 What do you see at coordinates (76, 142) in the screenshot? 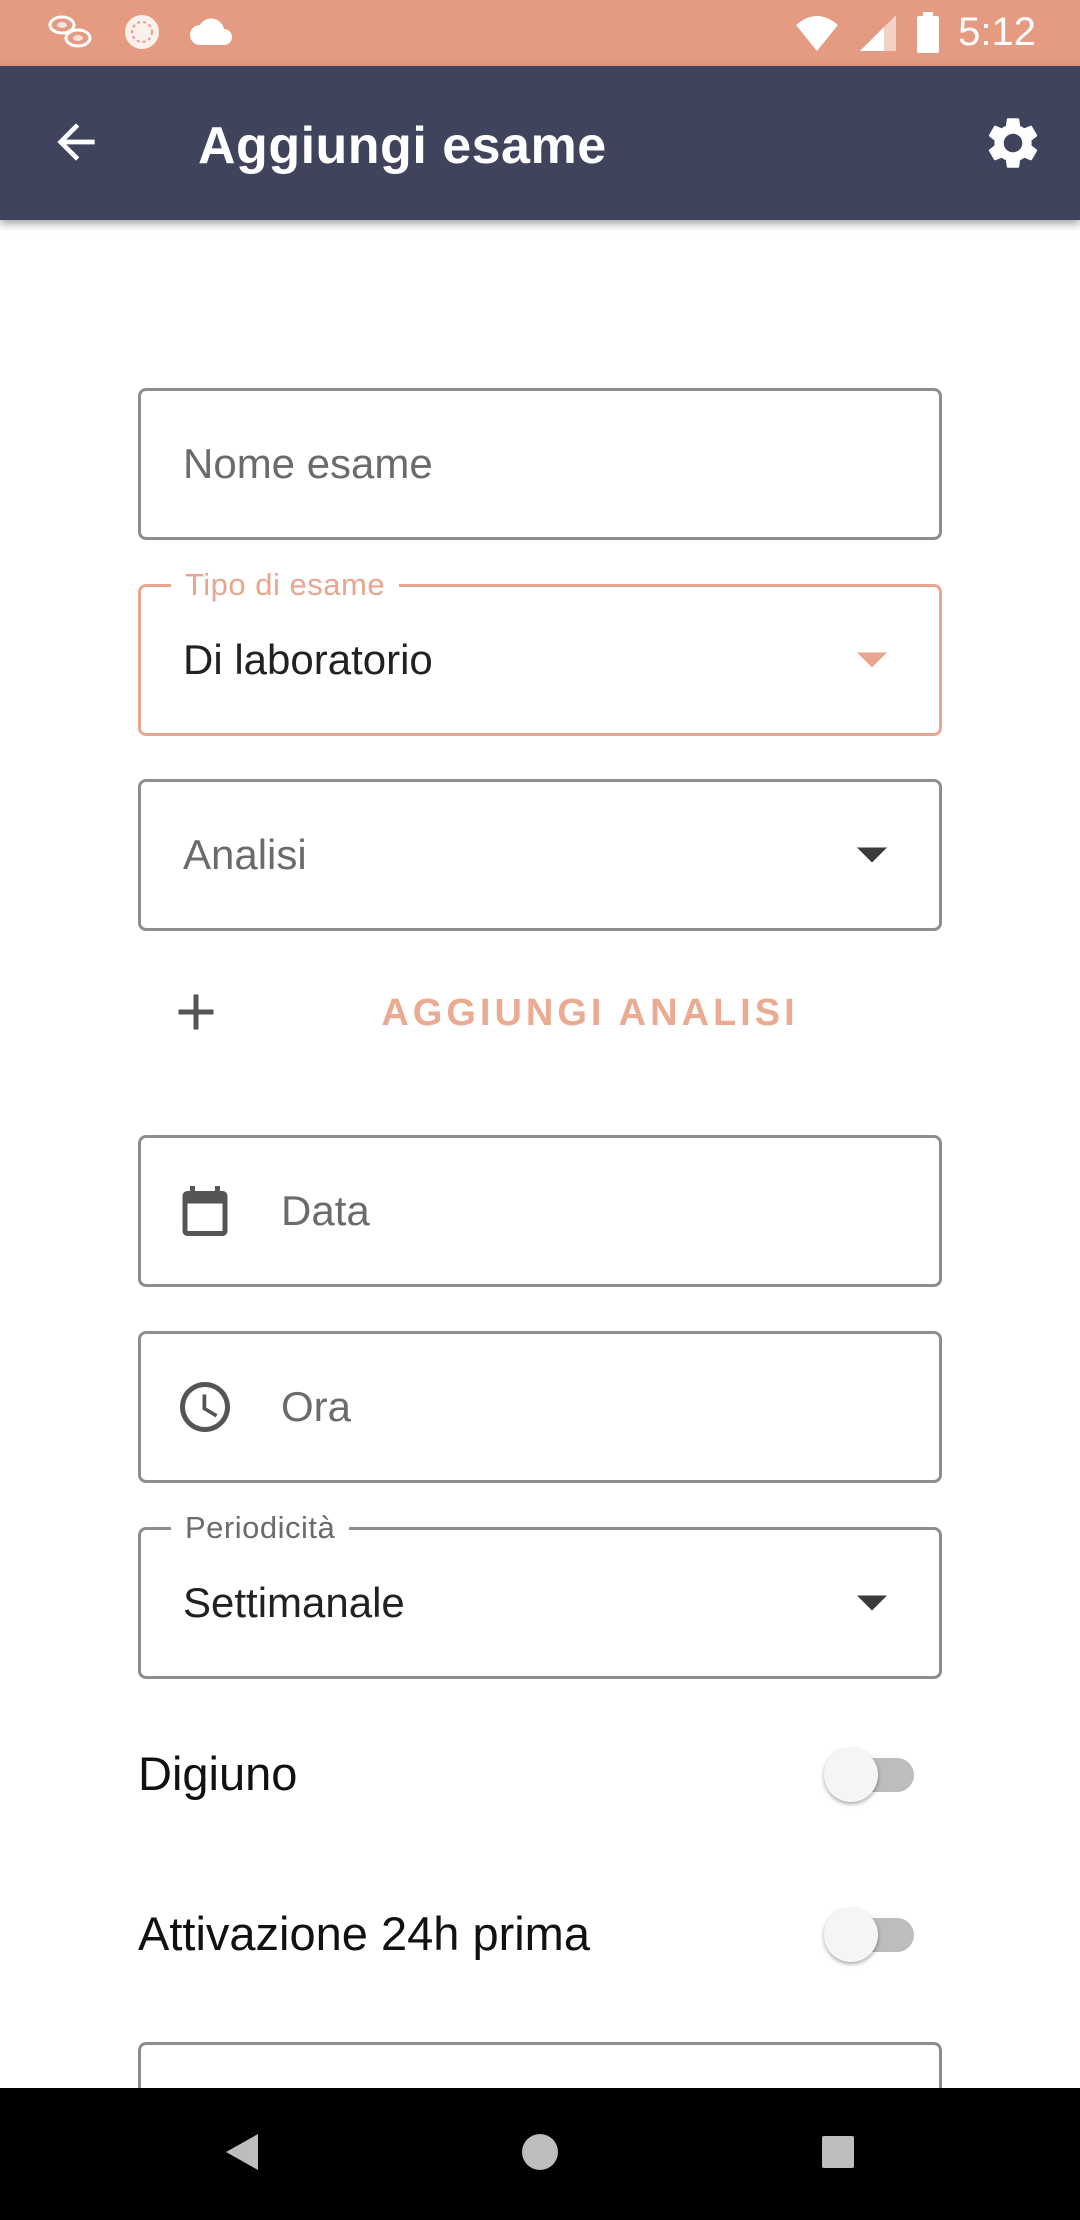
I see `back-arrow-icon` at bounding box center [76, 142].